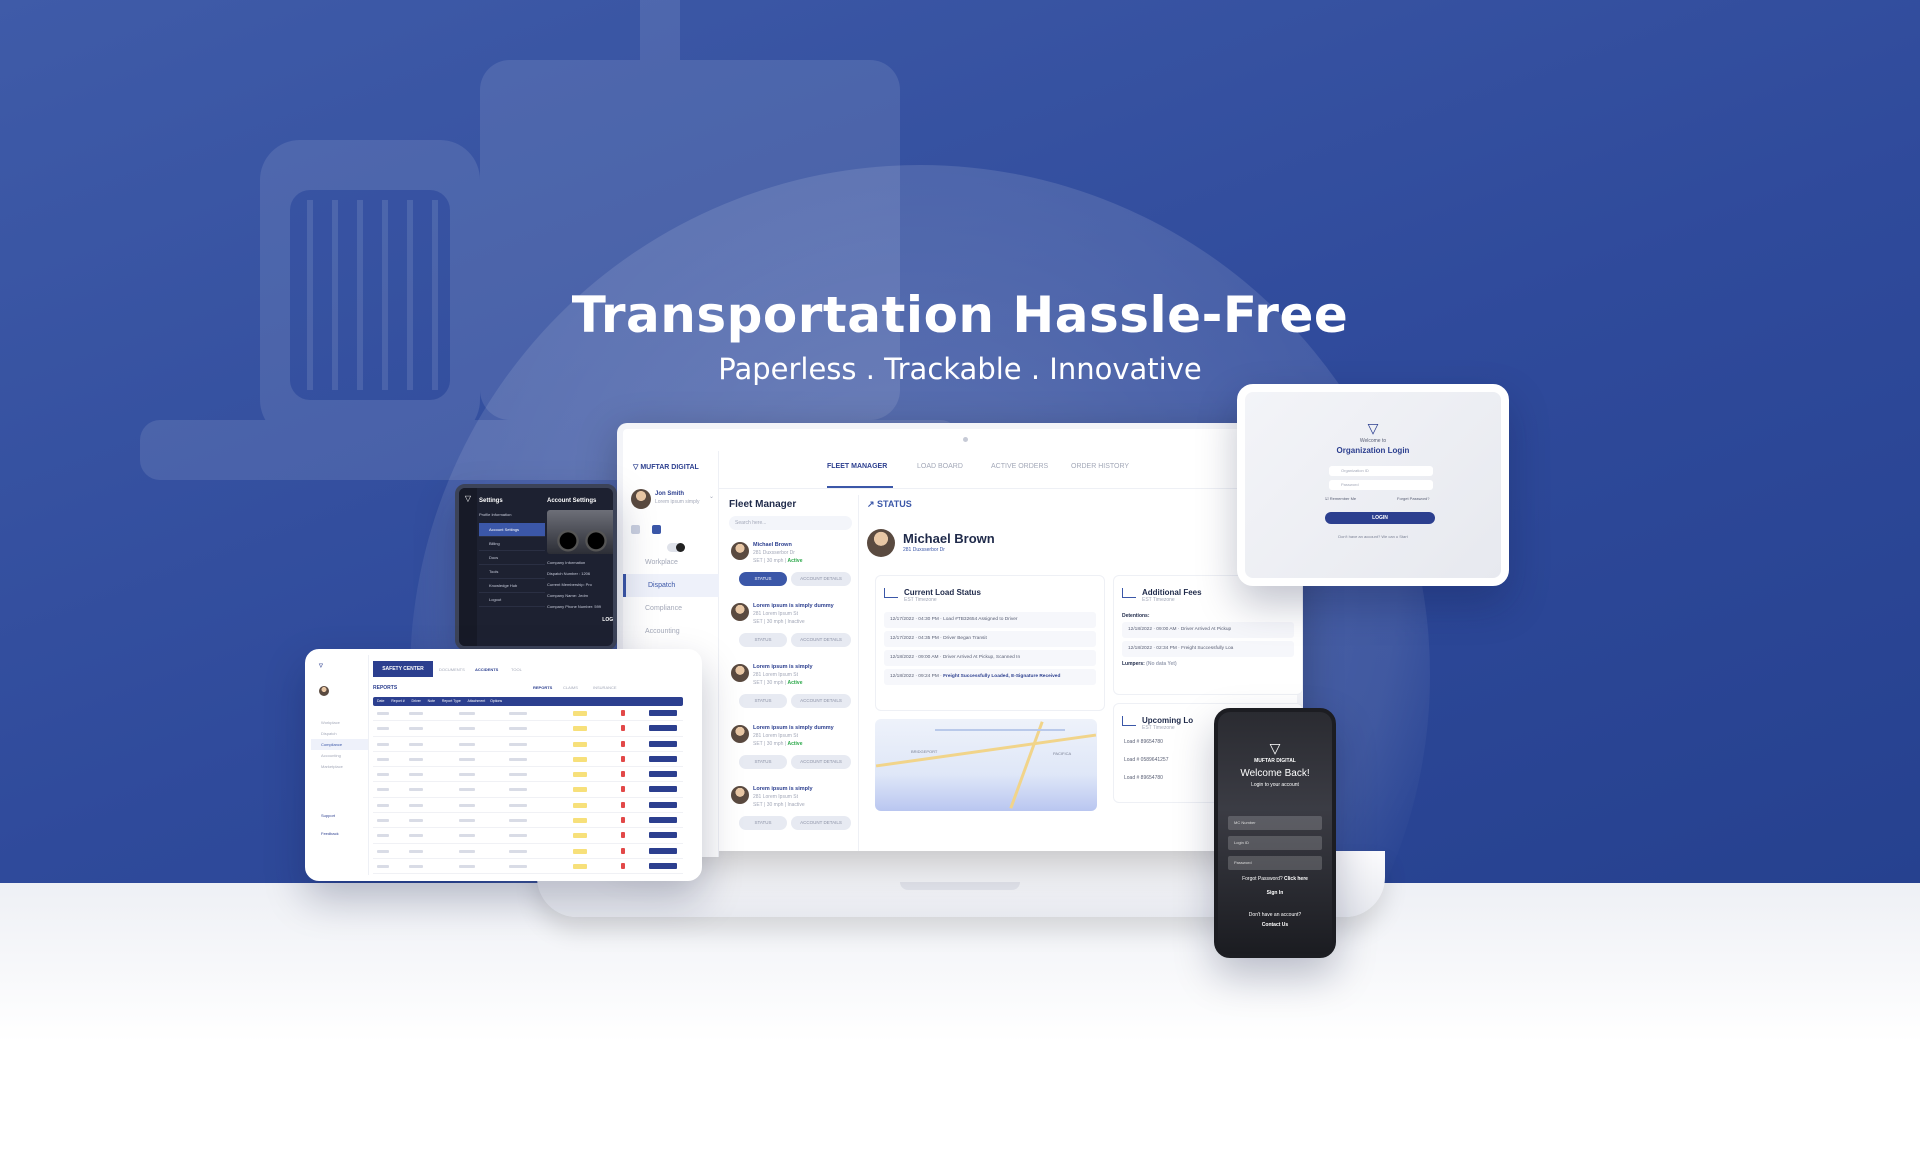 This screenshot has width=1920, height=1149. Describe the element at coordinates (672, 499) in the screenshot. I see `user-profile: Jon Smith Lorem ipsum simply ⌄` at that location.